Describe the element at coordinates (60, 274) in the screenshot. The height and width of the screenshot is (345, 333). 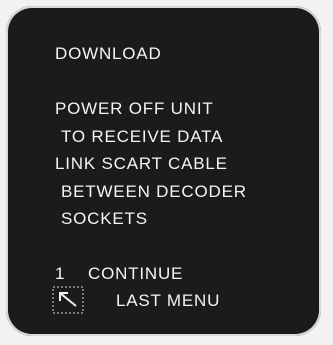
I see `continue-key: 1` at that location.